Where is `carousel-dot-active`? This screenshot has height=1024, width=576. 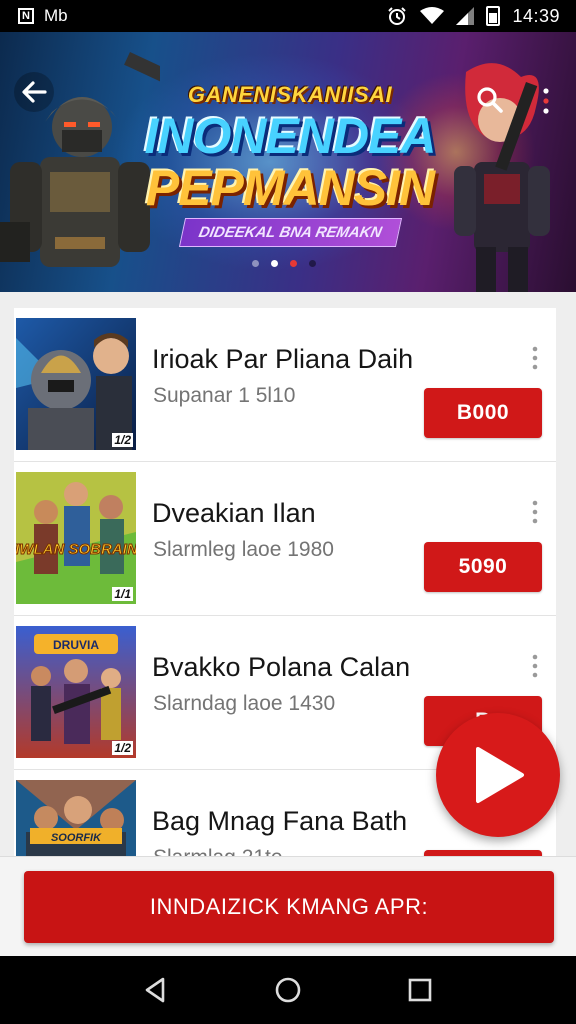 carousel-dot-active is located at coordinates (274, 263).